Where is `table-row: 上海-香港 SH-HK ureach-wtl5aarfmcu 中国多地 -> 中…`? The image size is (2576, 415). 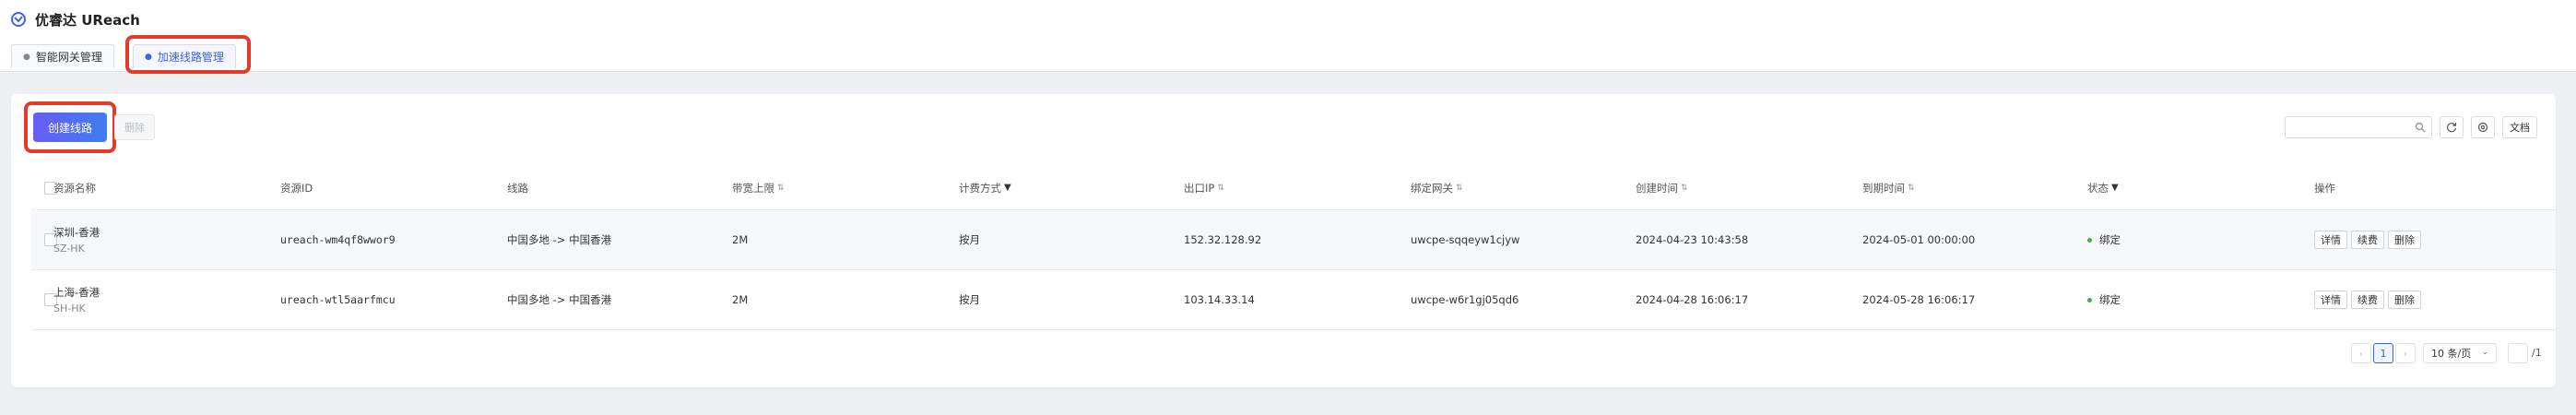 table-row: 上海-香港 SH-HK ureach-wtl5aarfmcu 中国多地 -> 中… is located at coordinates (1293, 300).